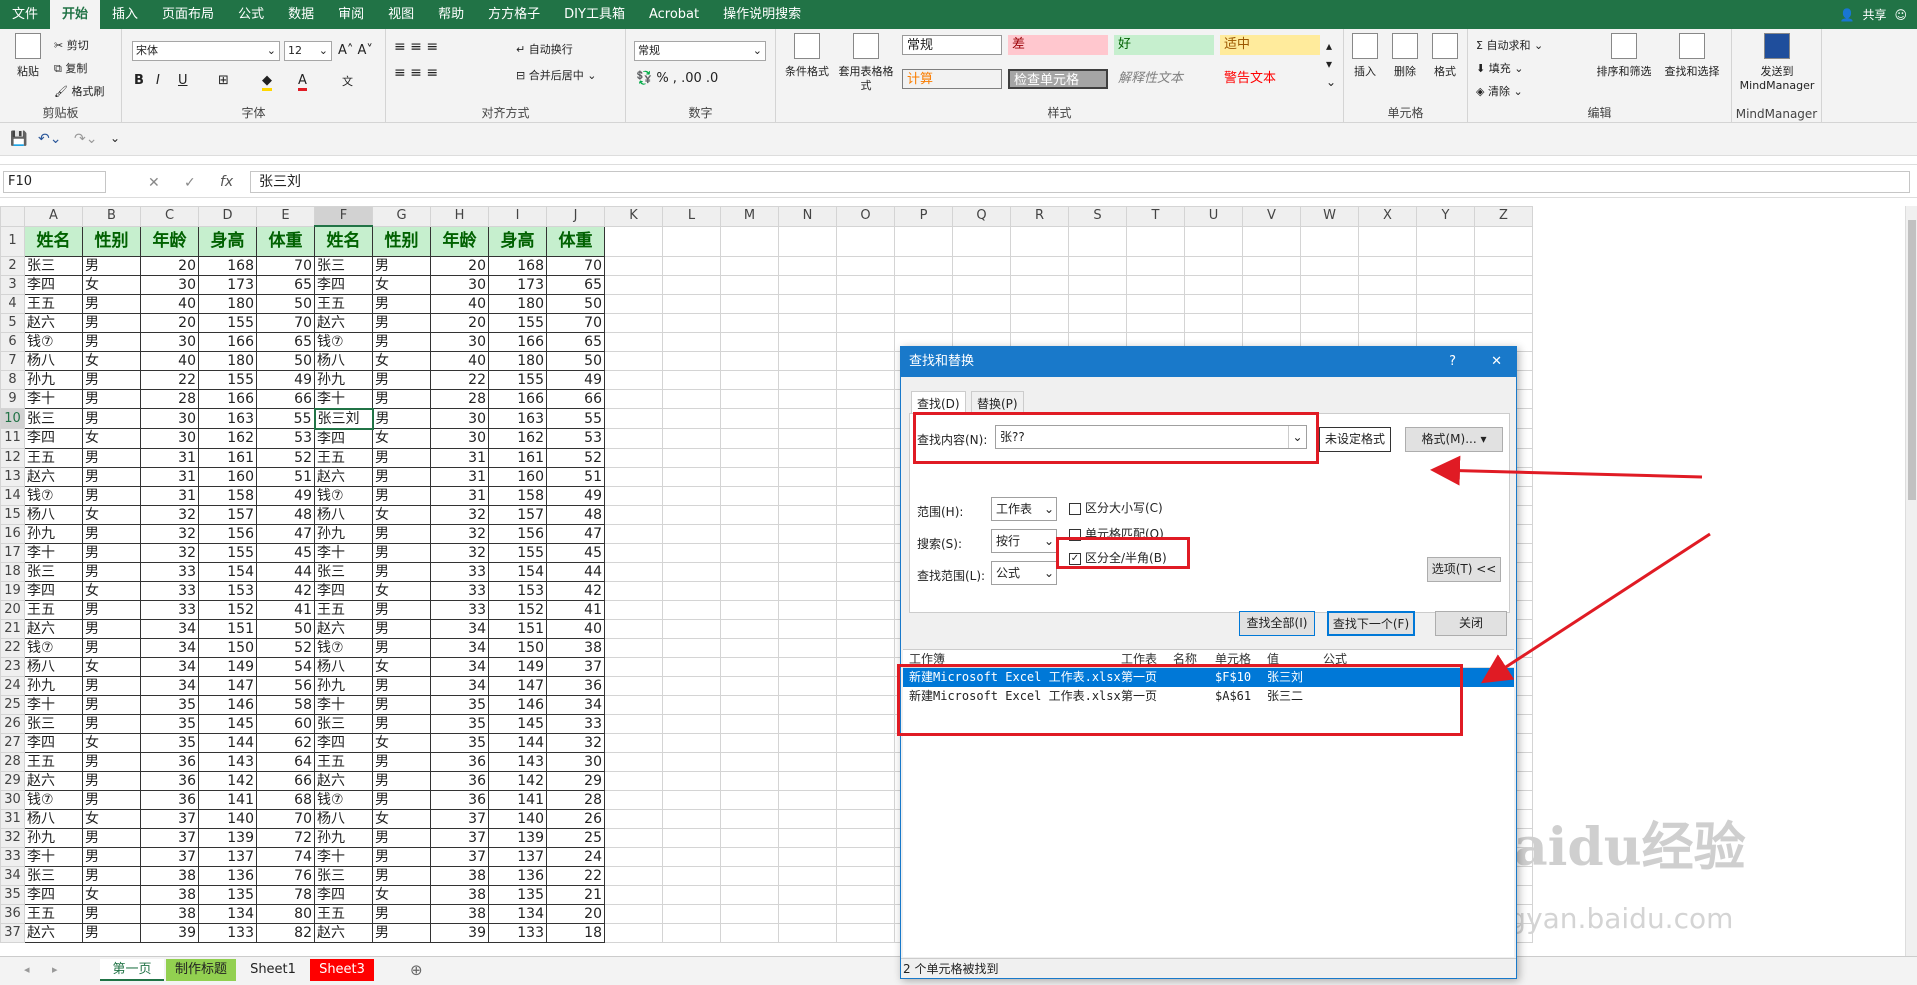 This screenshot has height=985, width=1917. I want to click on arrow-to-find, so click(1566, 470).